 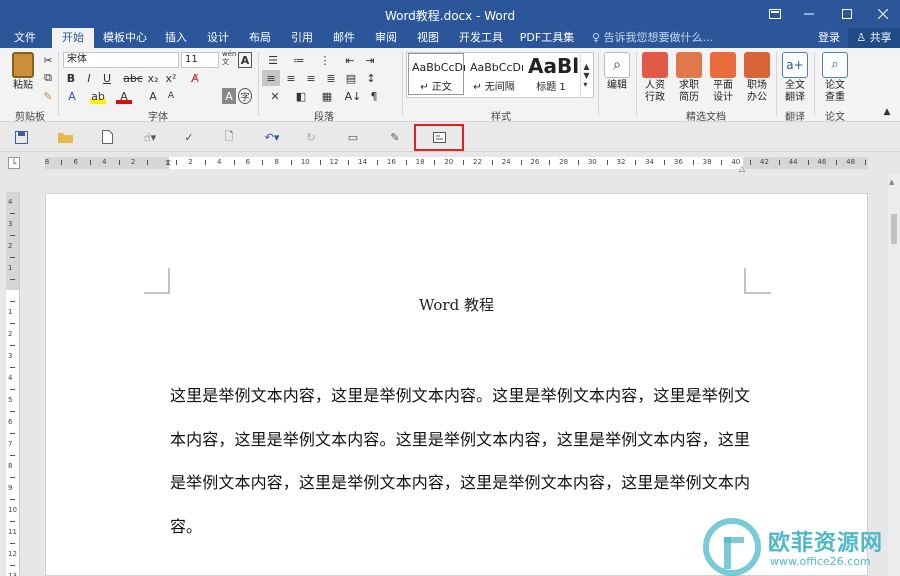 What do you see at coordinates (299, 60) in the screenshot?
I see `numbering-icon: ≔` at bounding box center [299, 60].